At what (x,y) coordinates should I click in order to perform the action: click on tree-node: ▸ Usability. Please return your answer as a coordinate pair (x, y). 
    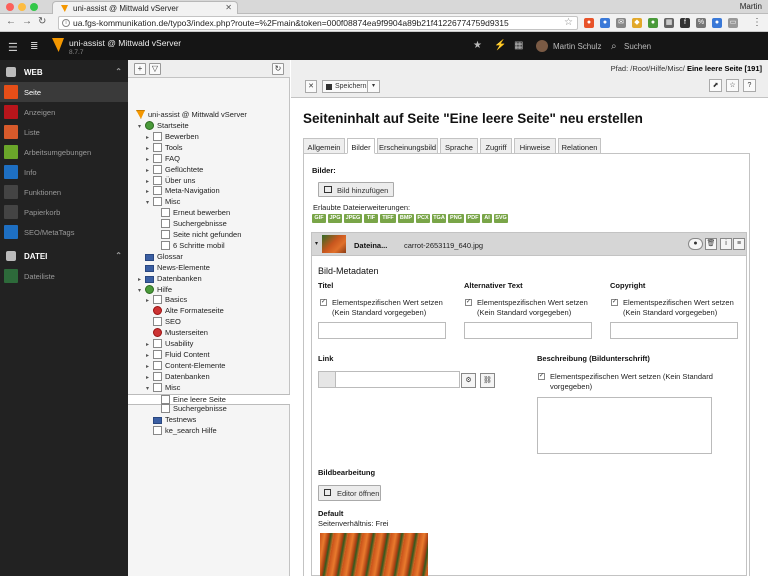
    Looking at the image, I should click on (169, 344).